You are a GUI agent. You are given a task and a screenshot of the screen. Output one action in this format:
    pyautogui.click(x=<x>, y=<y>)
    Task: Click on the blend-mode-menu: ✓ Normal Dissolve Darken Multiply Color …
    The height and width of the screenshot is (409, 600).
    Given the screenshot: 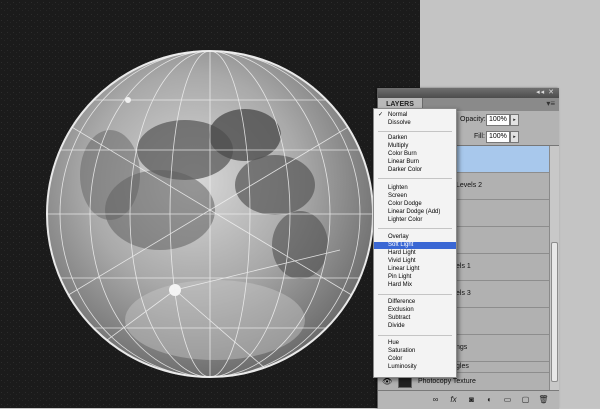 What is the action you would take?
    pyautogui.click(x=415, y=243)
    